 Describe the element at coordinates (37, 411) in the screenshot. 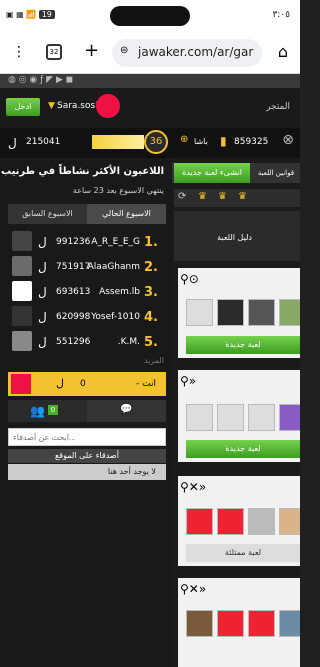

I see `friends-icon: 👥` at that location.